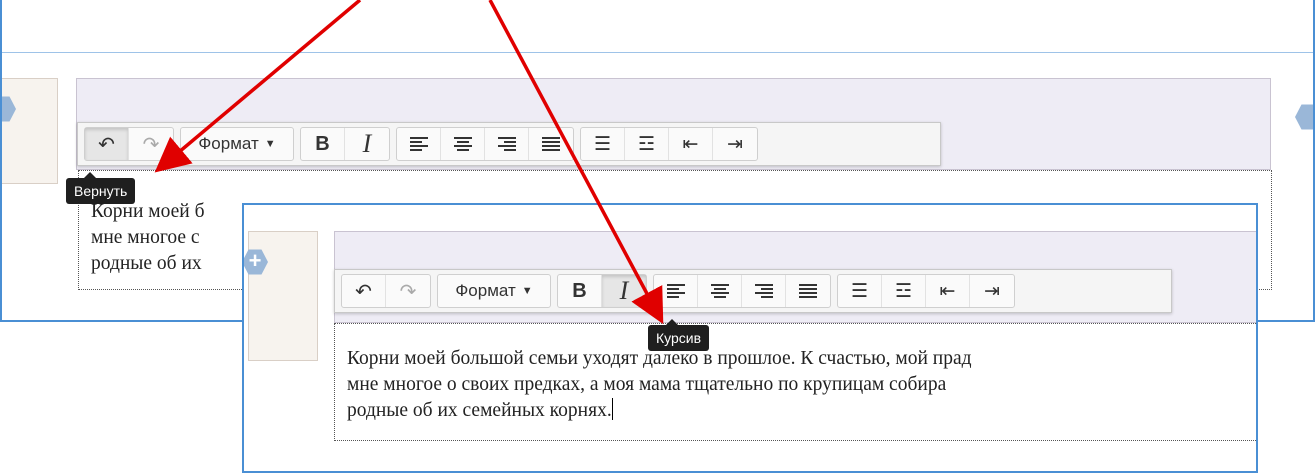 This screenshot has width=1315, height=473. I want to click on arrow-to-italic, so click(576, 162).